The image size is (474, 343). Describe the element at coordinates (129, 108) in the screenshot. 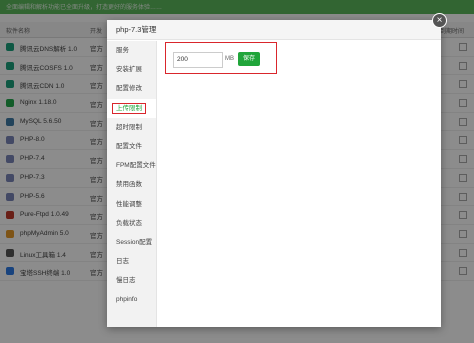

I see `menu-item-label: 上传限制` at that location.